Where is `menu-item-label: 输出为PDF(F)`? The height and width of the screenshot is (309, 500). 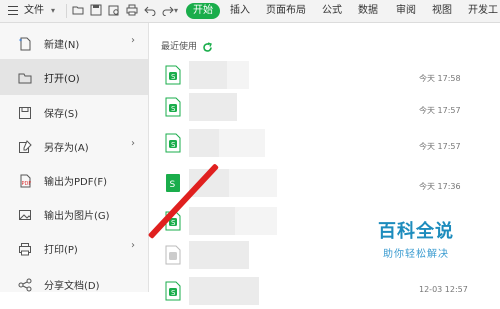 menu-item-label: 输出为PDF(F) is located at coordinates (76, 182).